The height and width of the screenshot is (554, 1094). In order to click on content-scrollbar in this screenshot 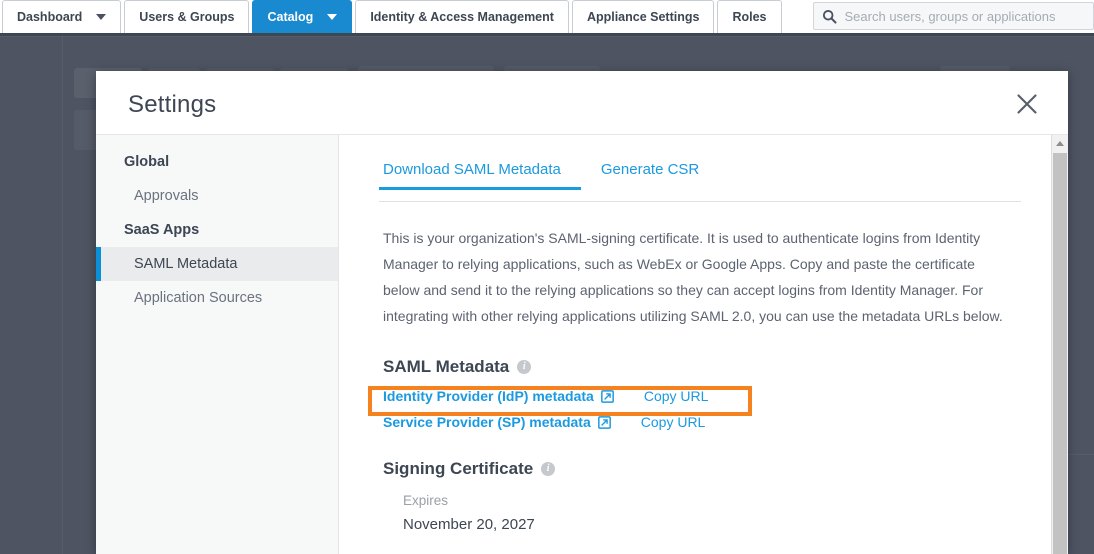, I will do `click(1059, 344)`.